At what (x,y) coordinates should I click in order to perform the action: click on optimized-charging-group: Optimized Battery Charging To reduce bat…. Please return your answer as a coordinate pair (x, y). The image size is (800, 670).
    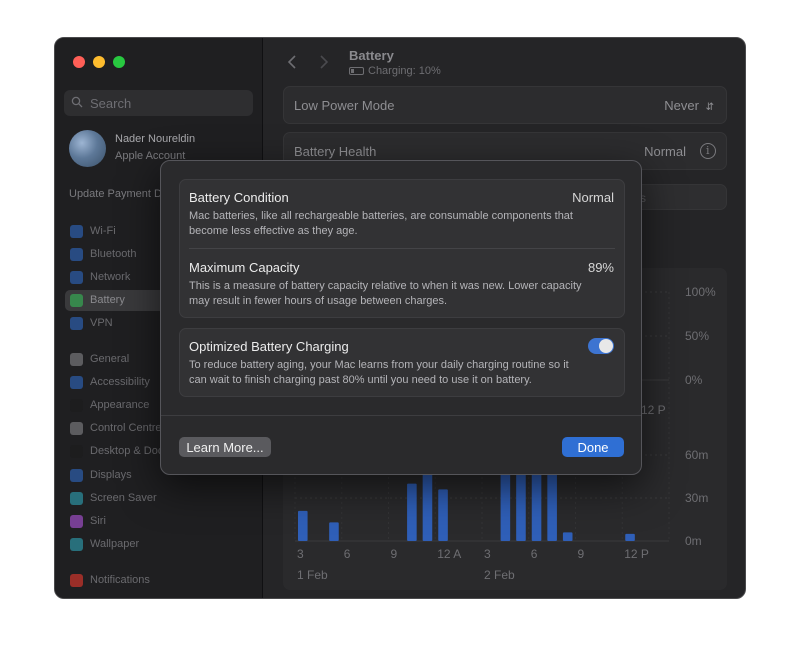
    Looking at the image, I should click on (402, 362).